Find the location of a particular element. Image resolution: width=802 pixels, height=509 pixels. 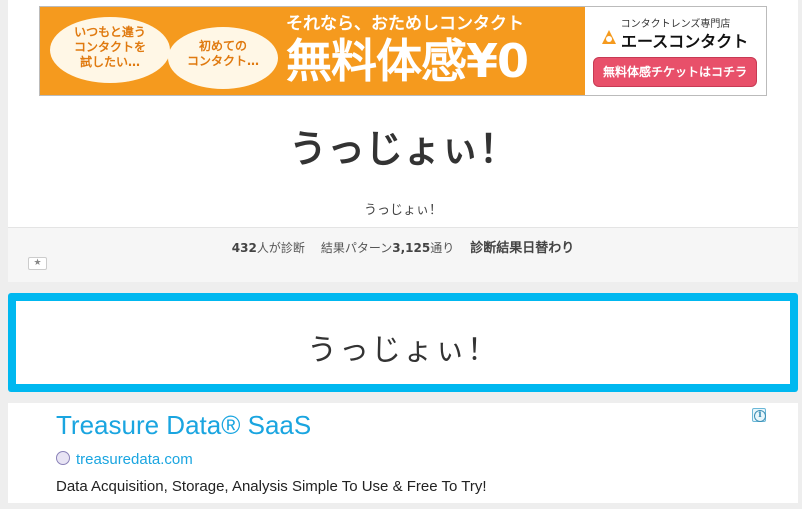

banner-brand-area: コンタクトレンズ専門店 エースコンタクト 無料体感チケットはコチラ is located at coordinates (675, 51).